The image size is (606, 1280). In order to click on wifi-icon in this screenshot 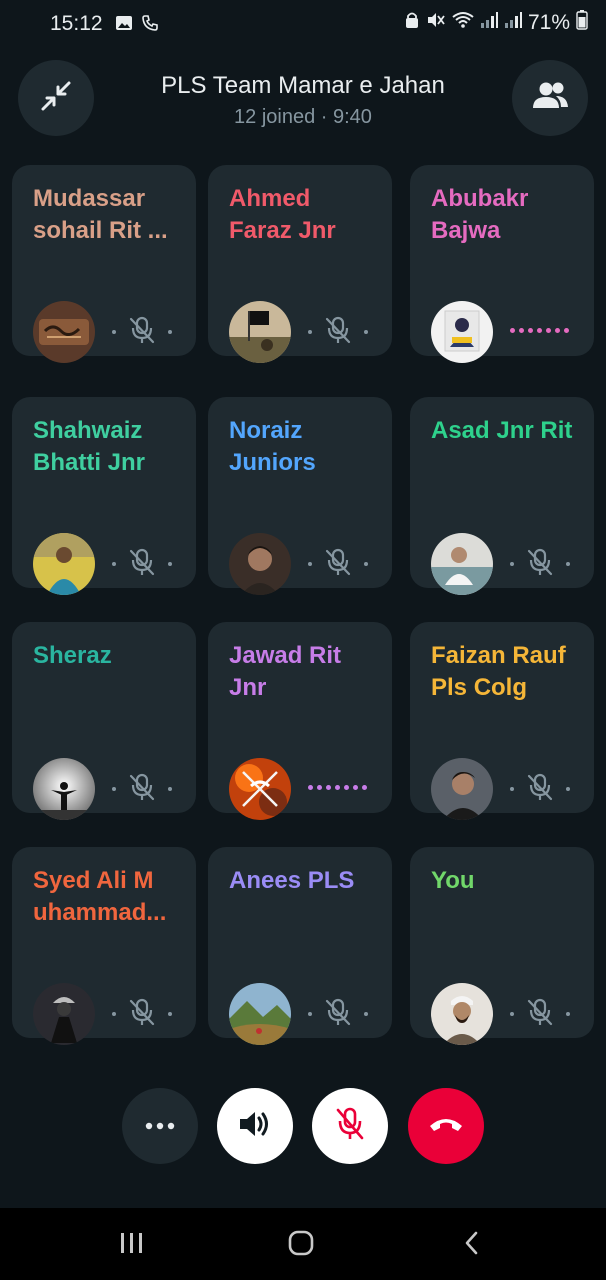, I will do `click(463, 22)`.